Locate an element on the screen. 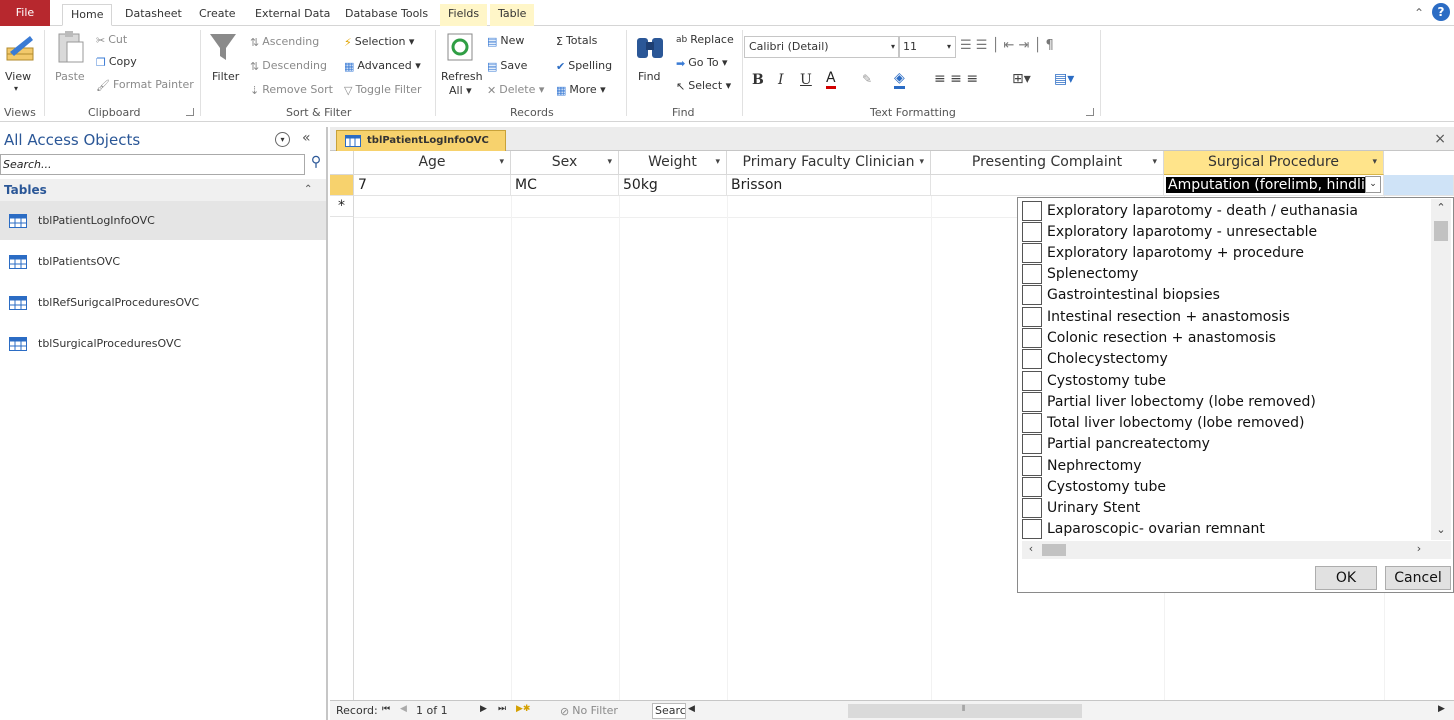  collapse-ribbon-icon: ⌃ is located at coordinates (1419, 13).